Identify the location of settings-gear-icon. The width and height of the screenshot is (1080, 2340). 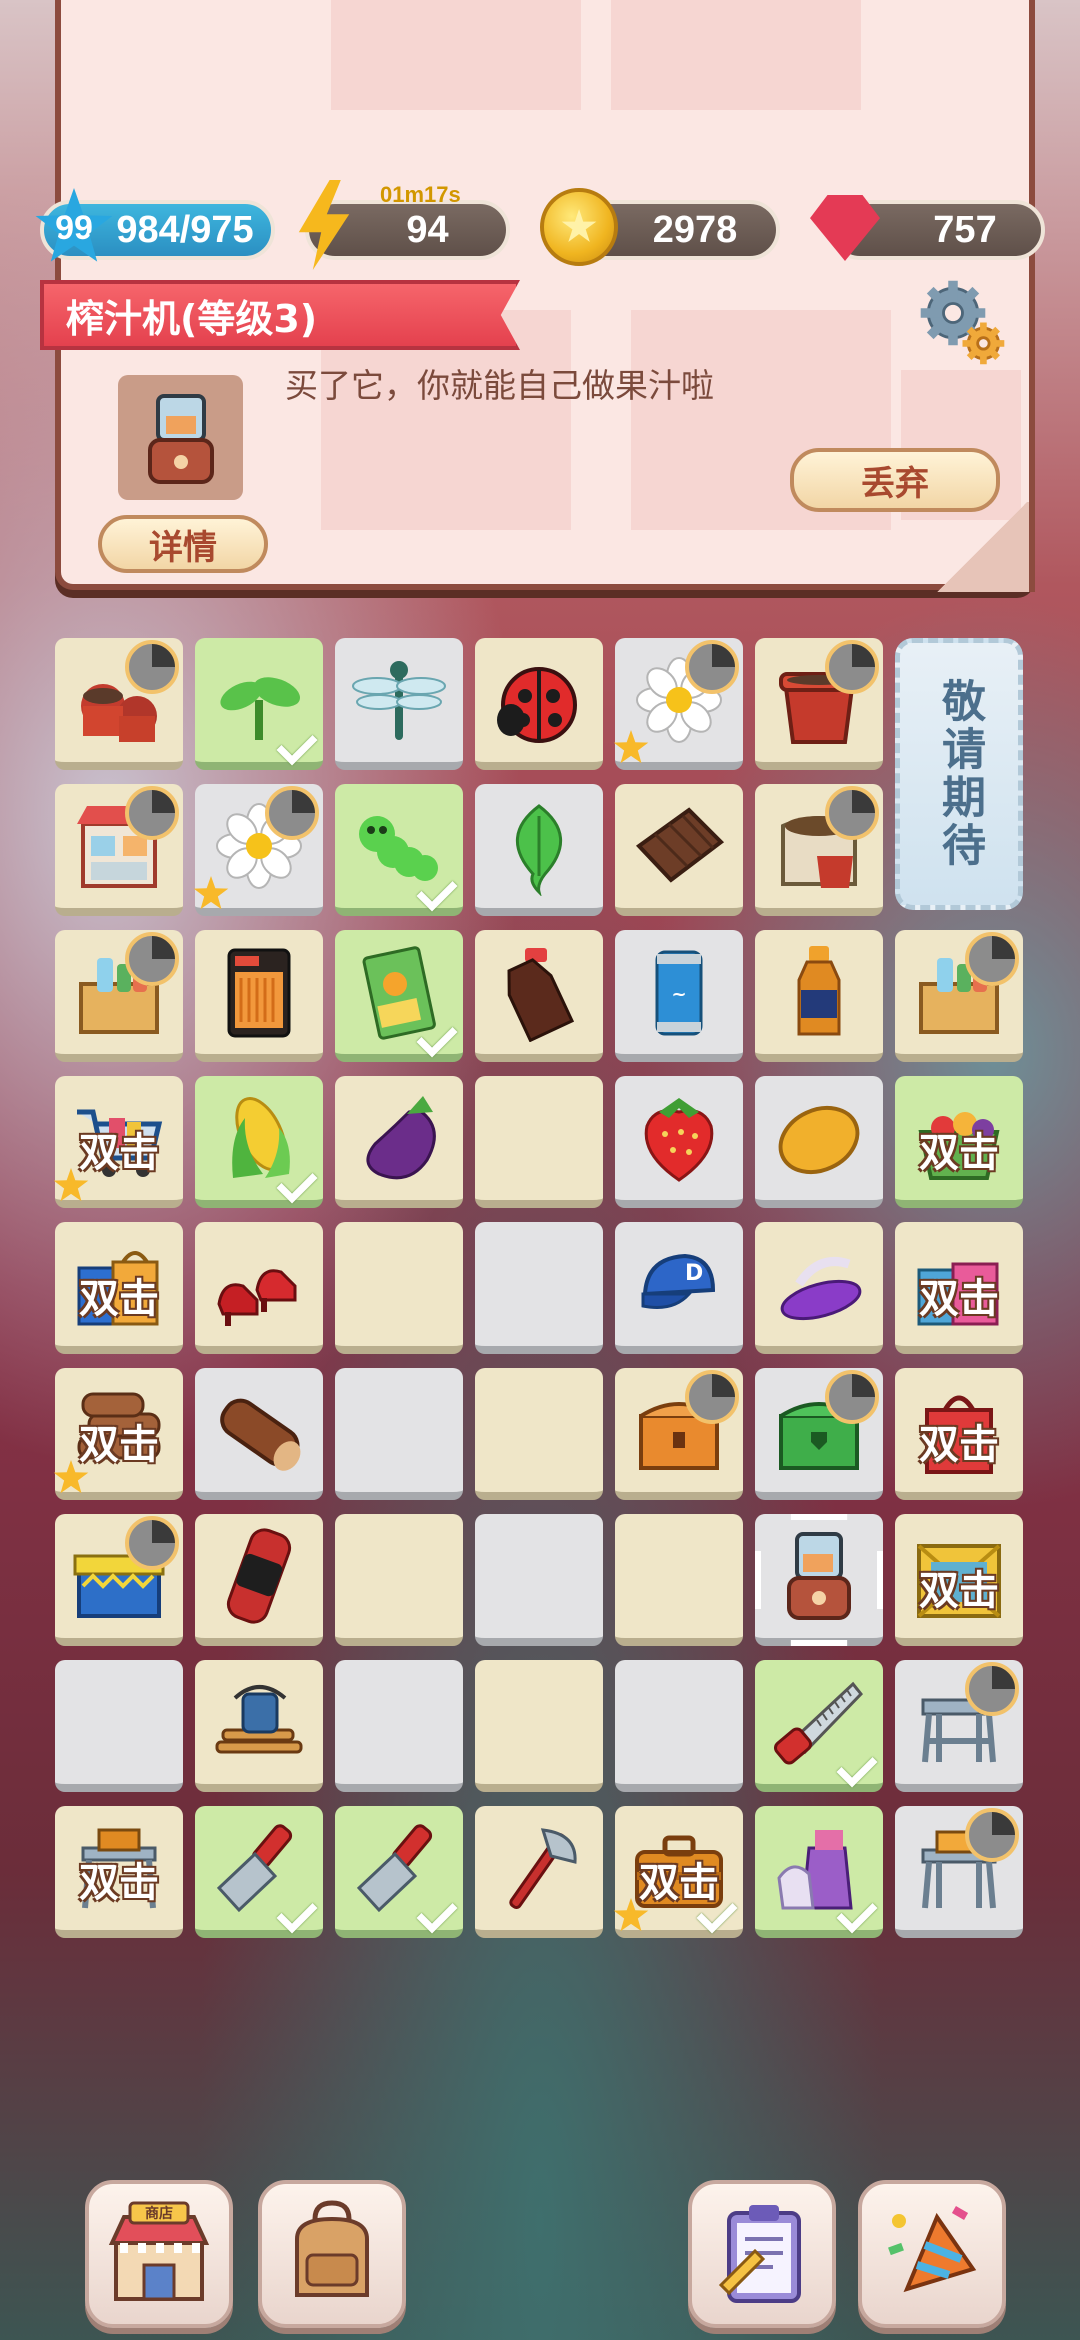
(962, 322).